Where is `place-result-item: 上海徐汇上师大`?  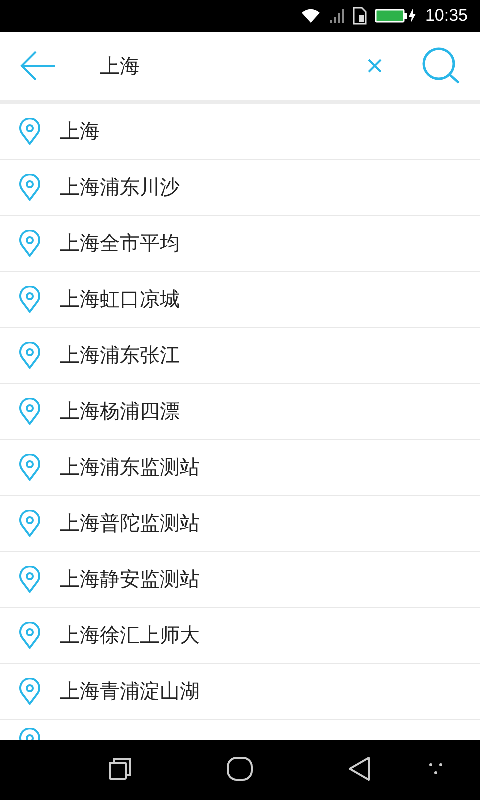
place-result-item: 上海徐汇上师大 is located at coordinates (240, 636).